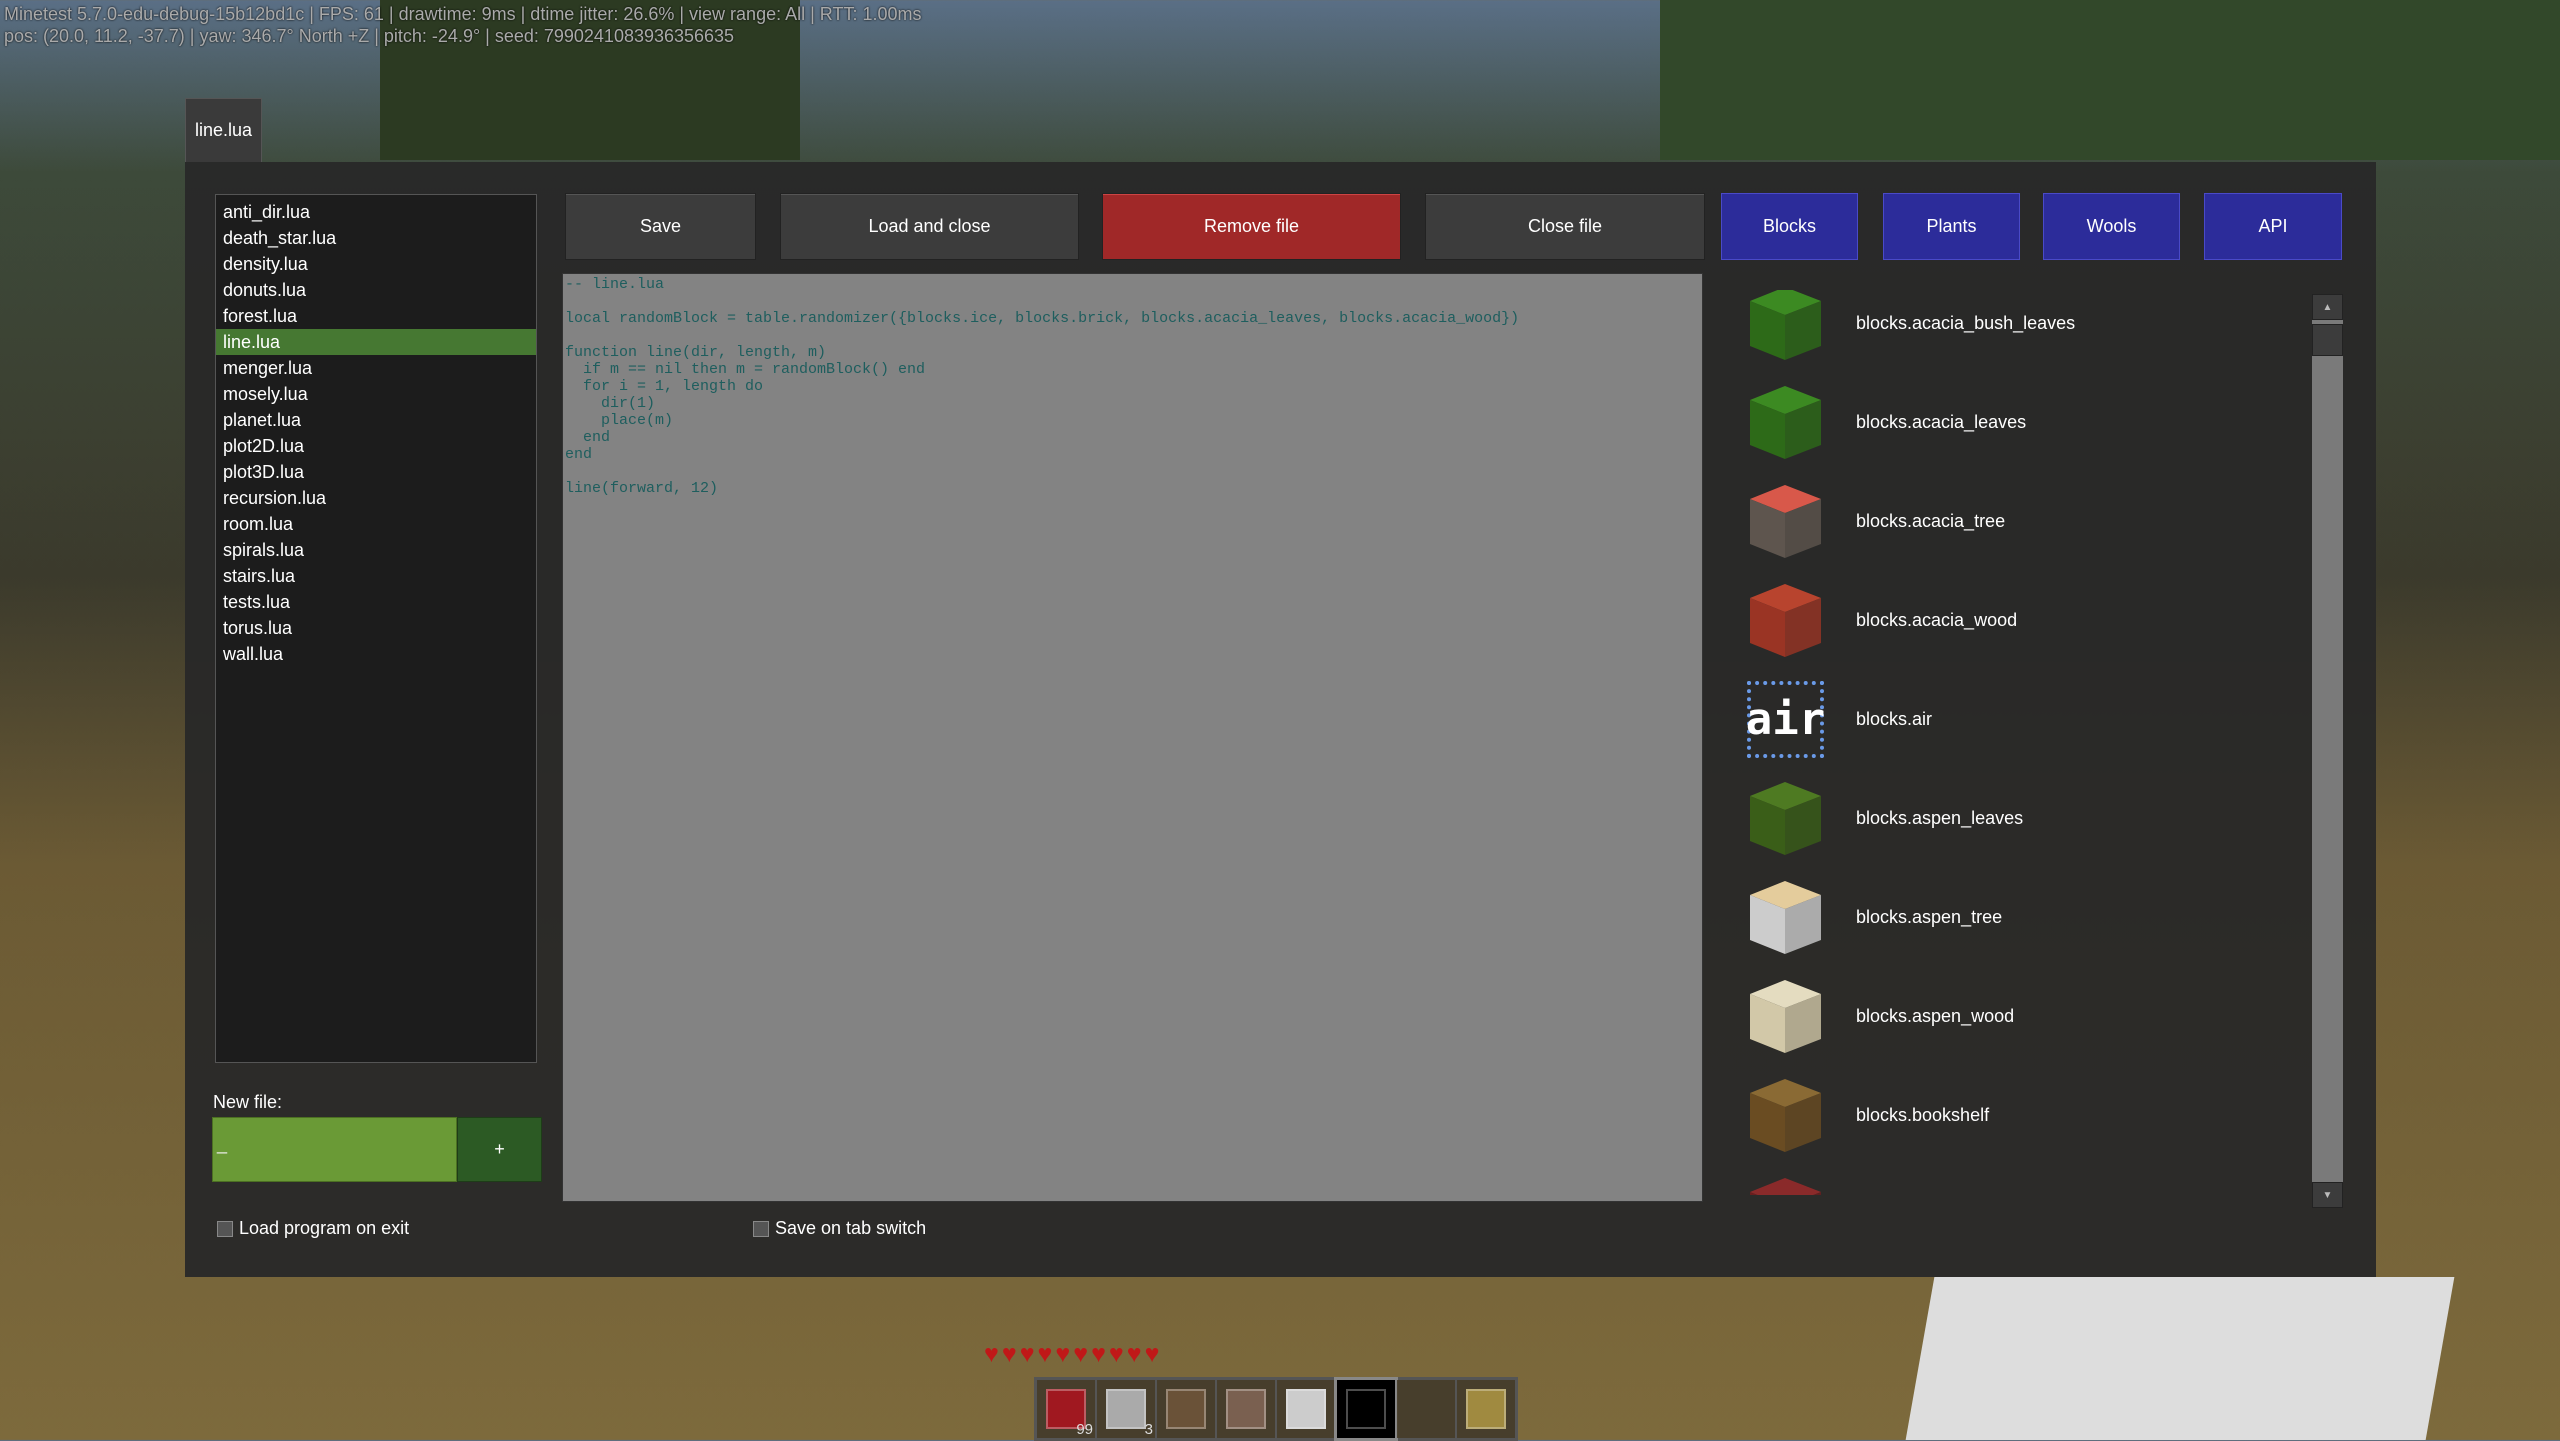 This screenshot has height=1441, width=2560. Describe the element at coordinates (334, 1149) in the screenshot. I see `new-file-input: _` at that location.